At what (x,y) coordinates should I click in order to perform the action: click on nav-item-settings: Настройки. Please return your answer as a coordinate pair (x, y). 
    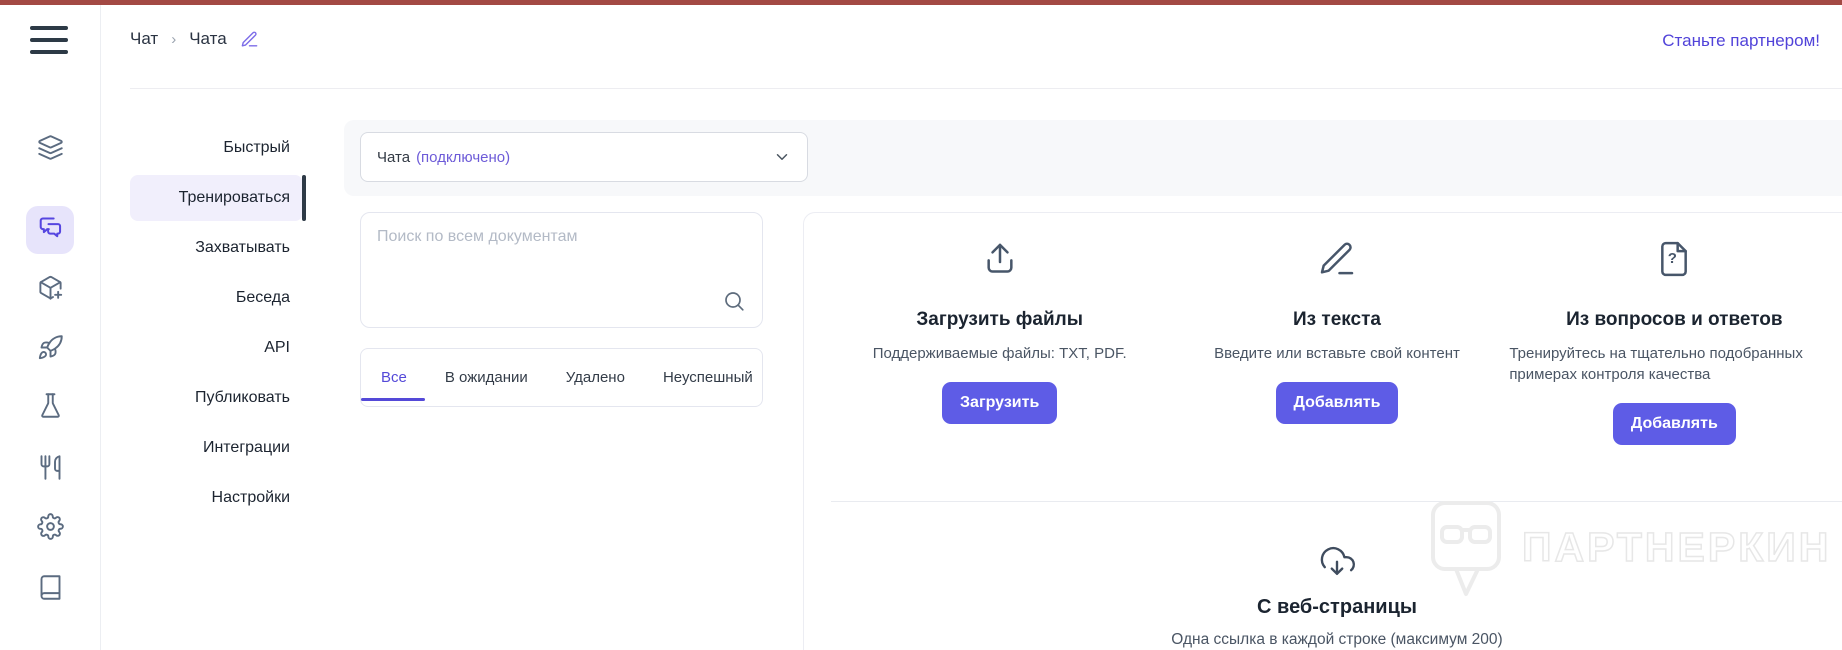
    Looking at the image, I should click on (216, 498).